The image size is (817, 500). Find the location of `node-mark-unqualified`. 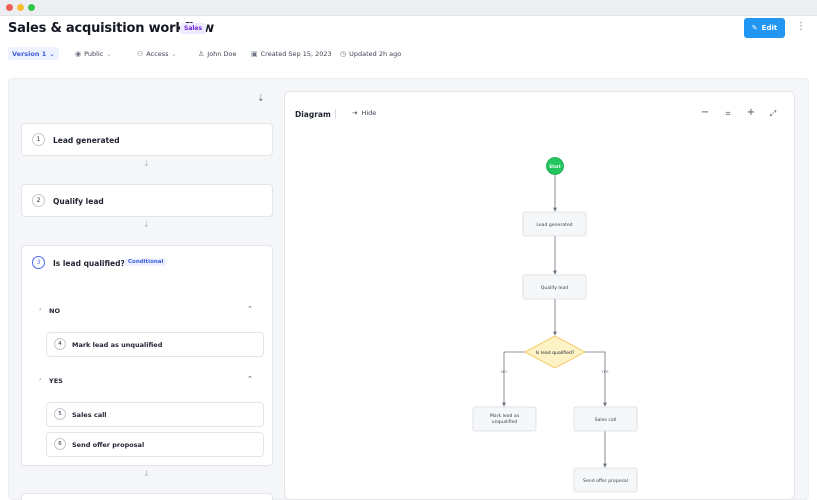

node-mark-unqualified is located at coordinates (504, 419).